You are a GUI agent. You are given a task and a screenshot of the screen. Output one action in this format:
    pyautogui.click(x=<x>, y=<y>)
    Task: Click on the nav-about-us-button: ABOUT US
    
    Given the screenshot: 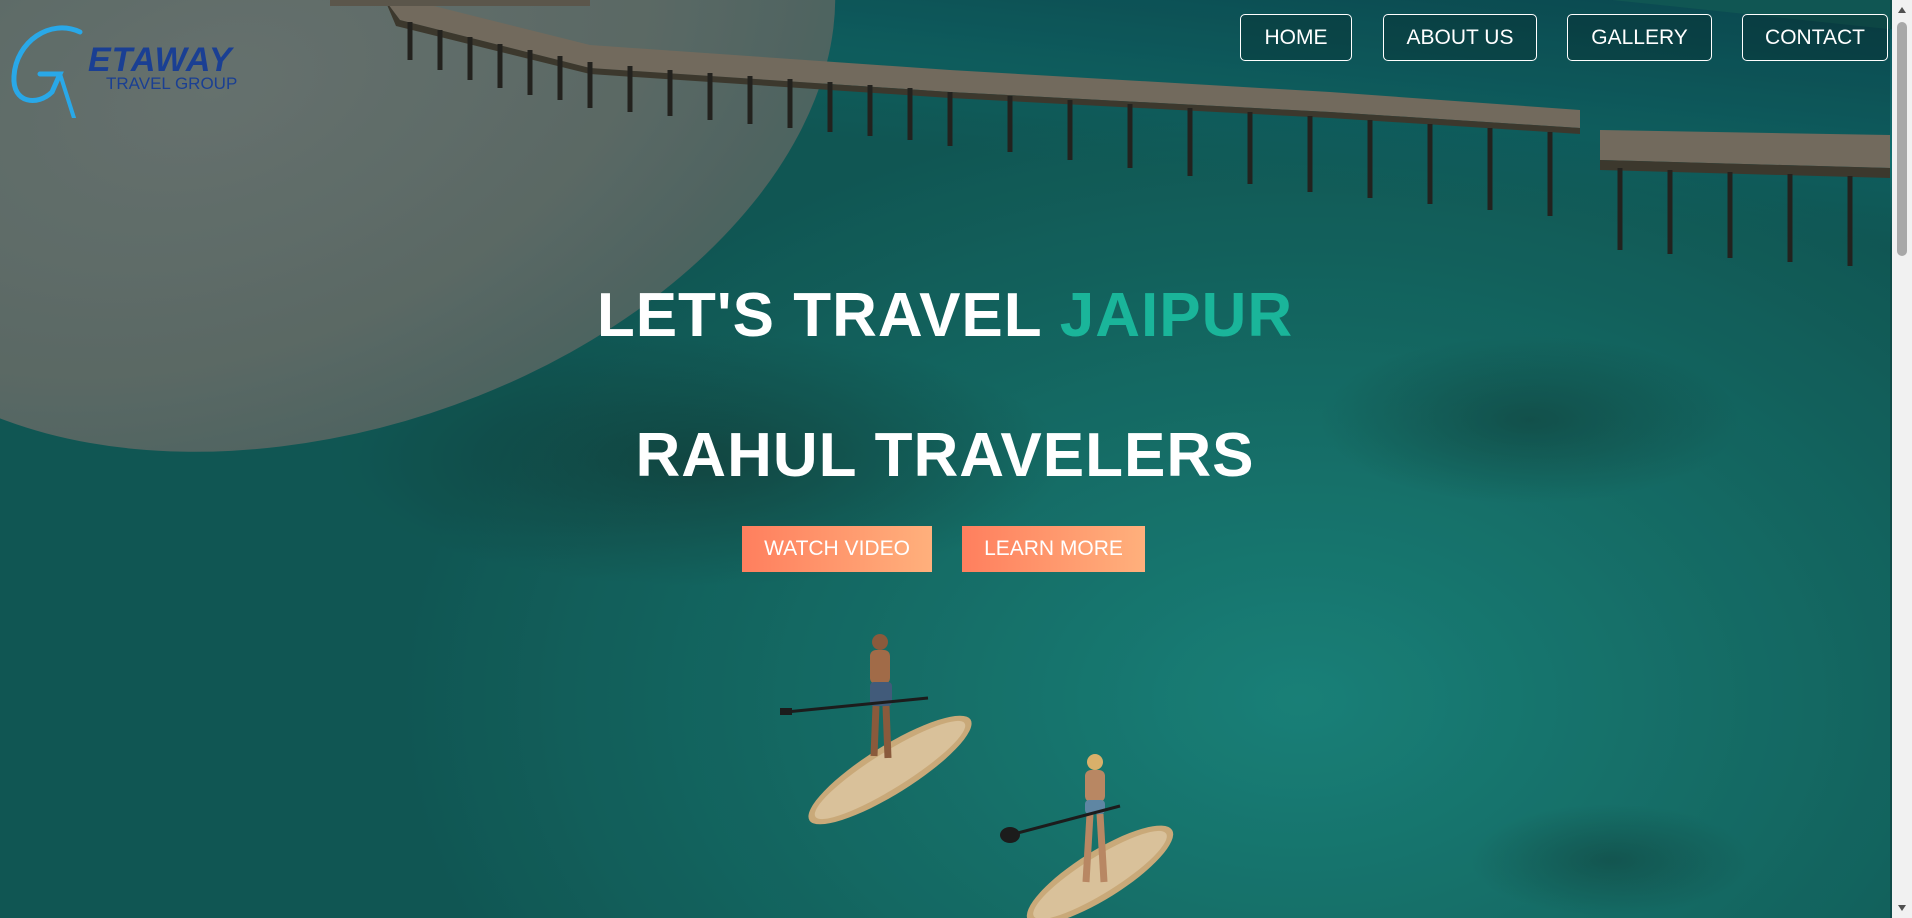 What is the action you would take?
    pyautogui.click(x=1460, y=37)
    